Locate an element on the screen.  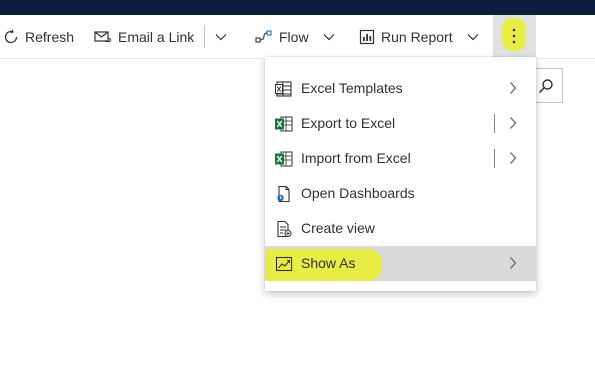
flow-button: Flow is located at coordinates (295, 36).